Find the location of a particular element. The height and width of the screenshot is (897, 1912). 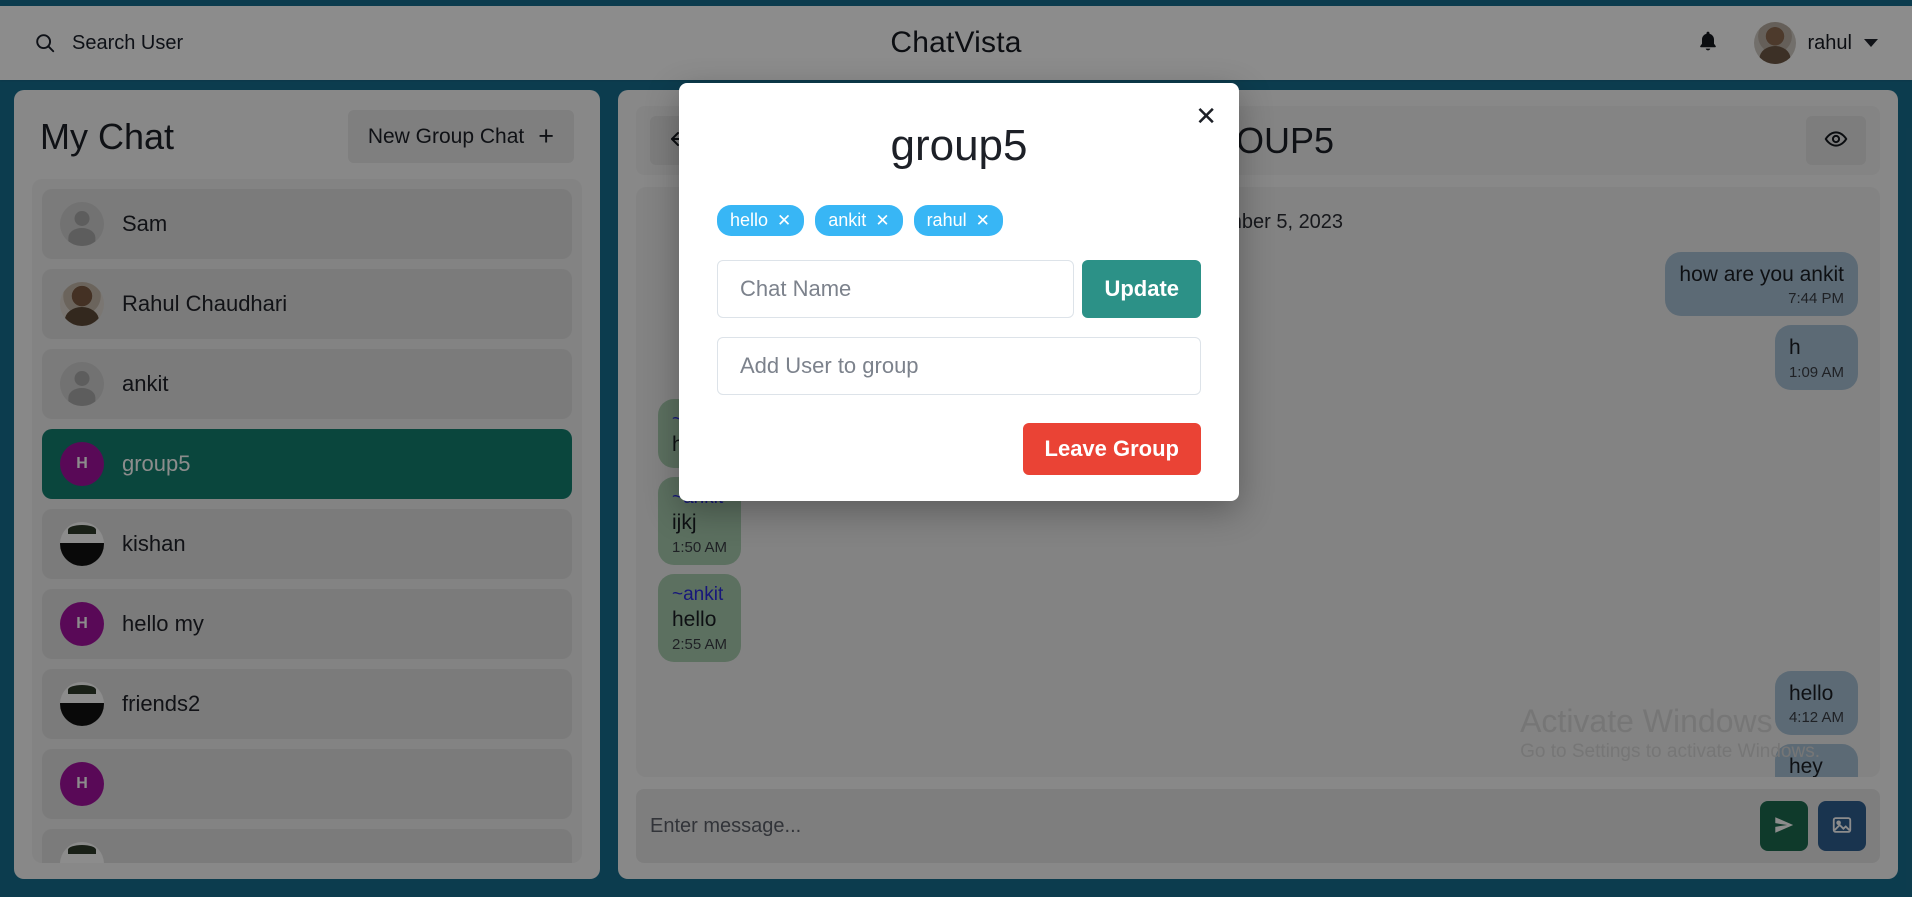

add-user-row is located at coordinates (959, 366).